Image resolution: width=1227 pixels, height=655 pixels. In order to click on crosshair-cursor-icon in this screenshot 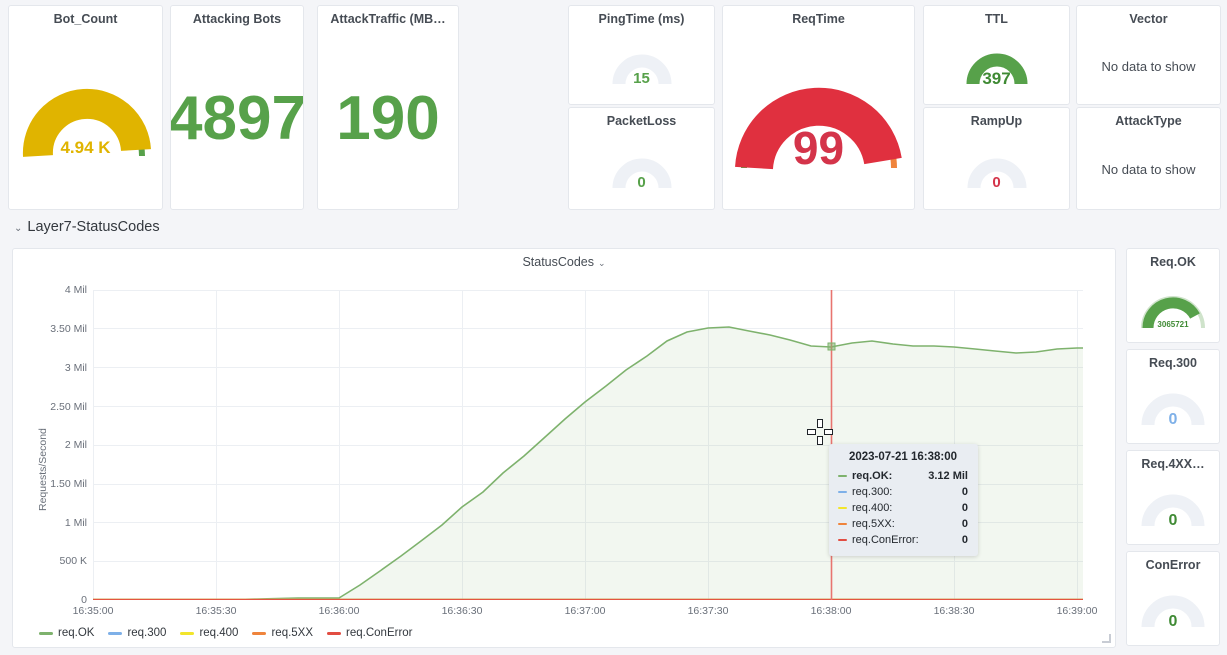, I will do `click(820, 432)`.